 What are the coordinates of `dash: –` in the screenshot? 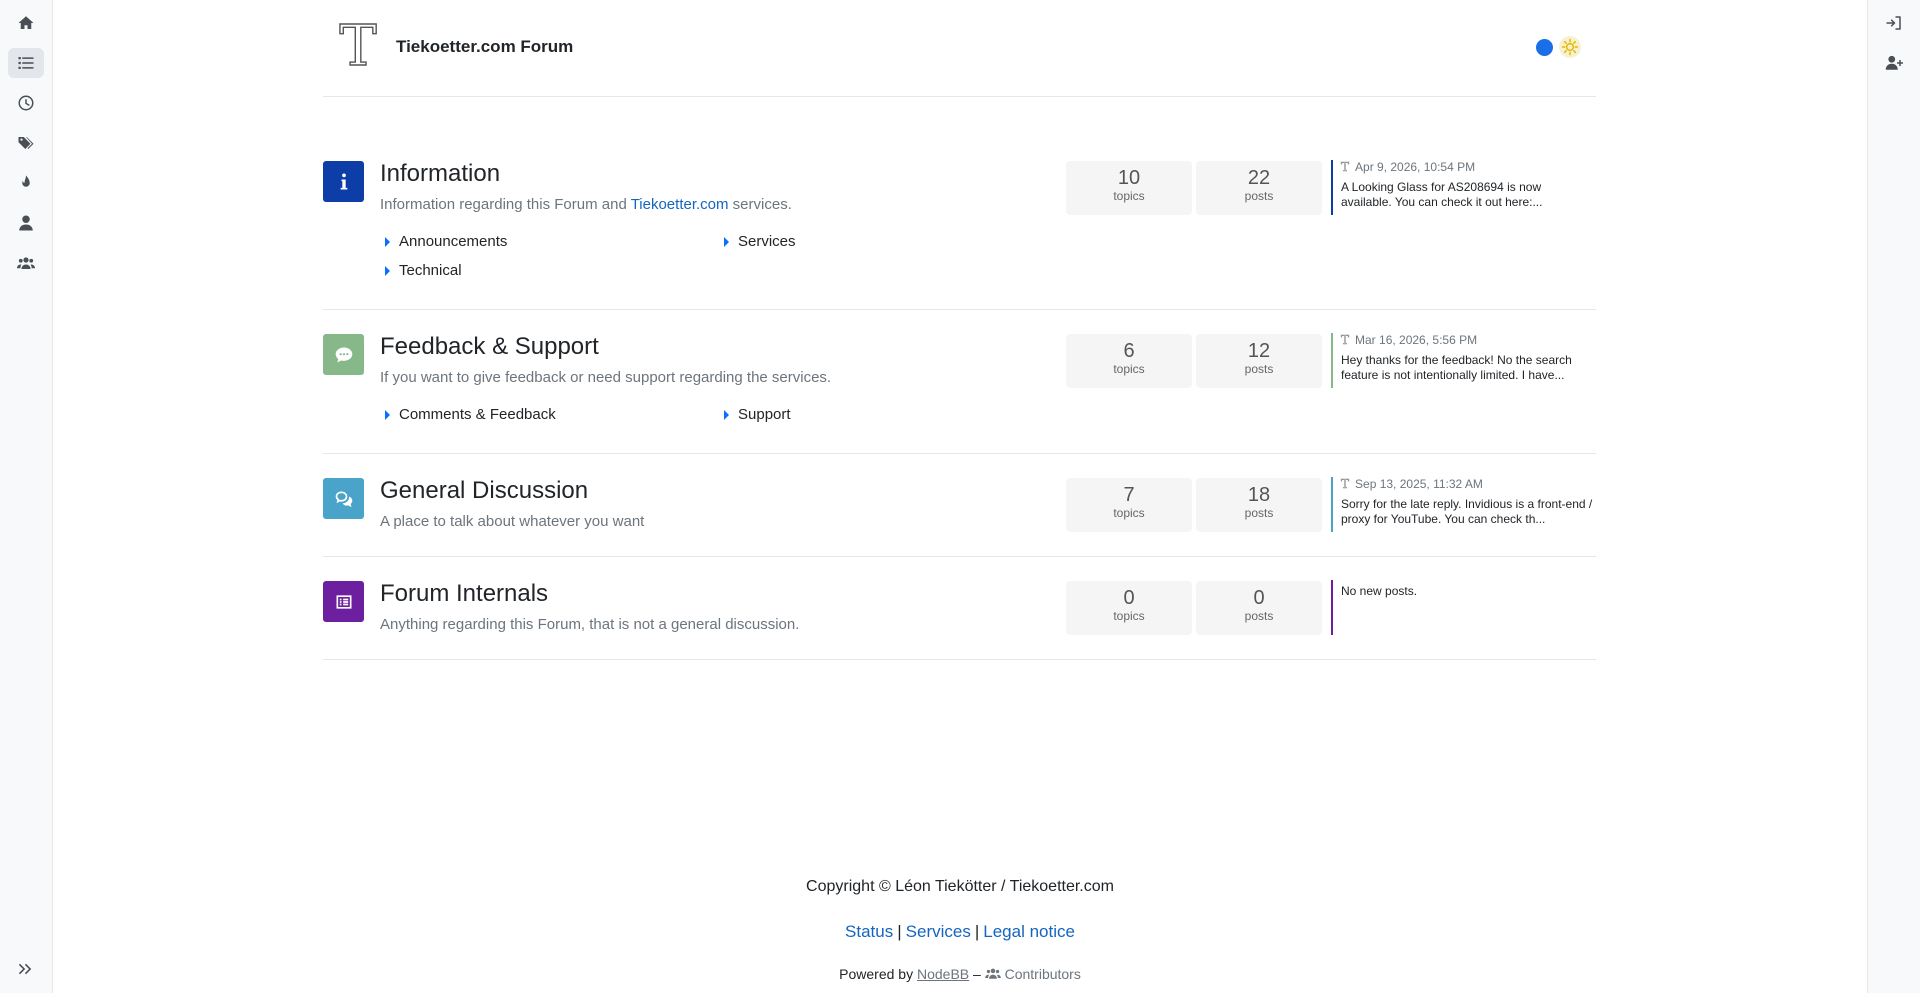 It's located at (977, 974).